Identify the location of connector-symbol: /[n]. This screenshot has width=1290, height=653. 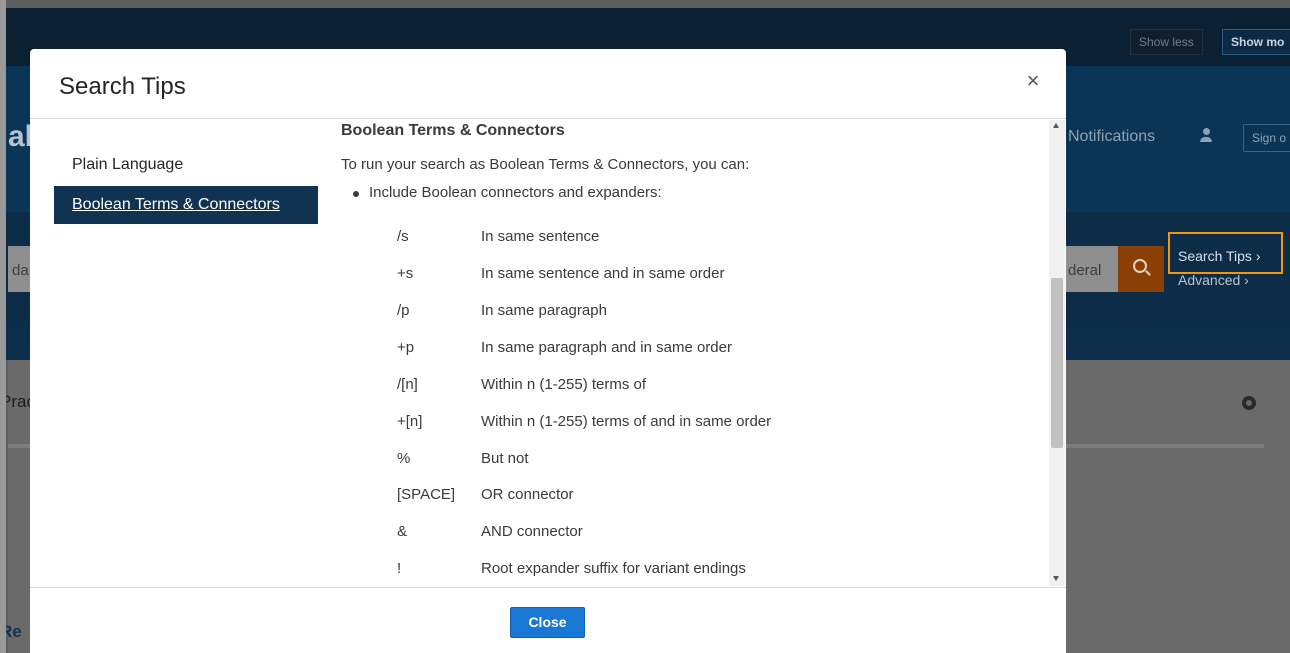
(407, 384).